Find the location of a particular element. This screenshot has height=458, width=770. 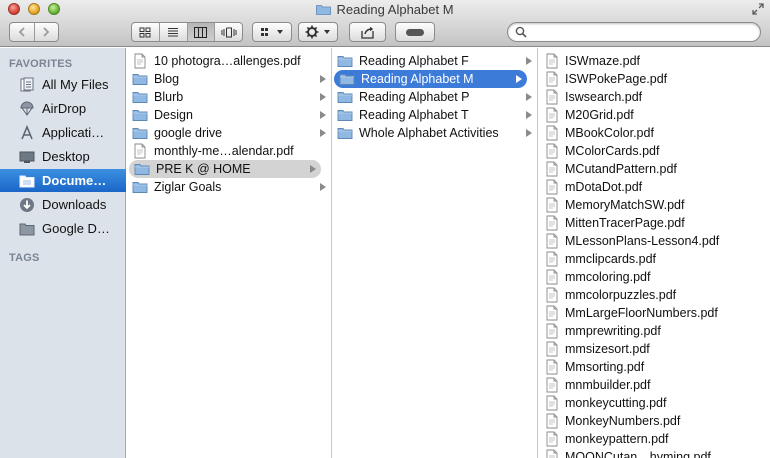

sidebar-item-airdrop: AirDrop is located at coordinates (63, 108).